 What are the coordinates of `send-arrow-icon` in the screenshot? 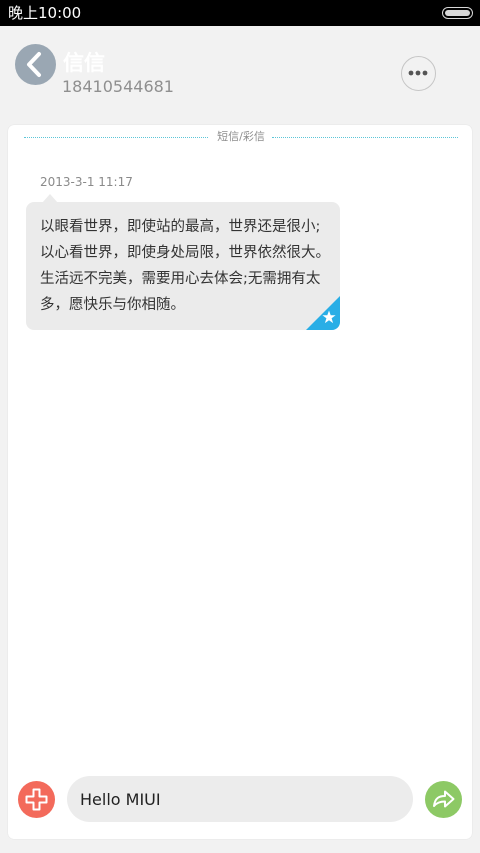 It's located at (444, 799).